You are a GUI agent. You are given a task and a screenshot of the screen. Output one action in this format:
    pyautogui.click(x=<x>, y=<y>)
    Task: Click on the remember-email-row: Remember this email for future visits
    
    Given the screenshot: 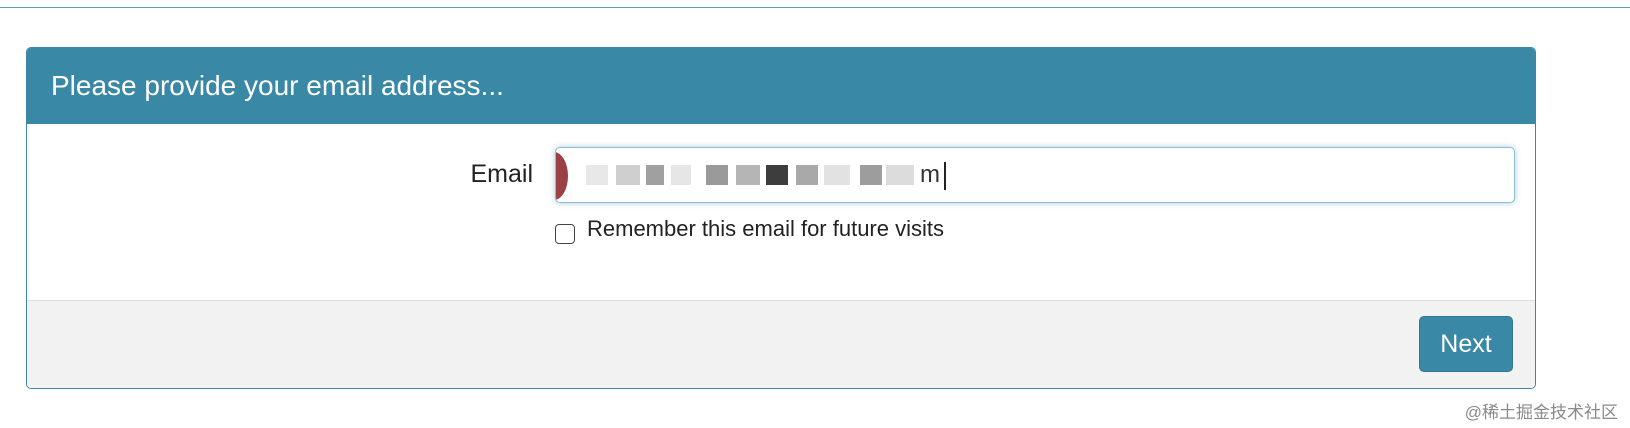 What is the action you would take?
    pyautogui.click(x=749, y=229)
    